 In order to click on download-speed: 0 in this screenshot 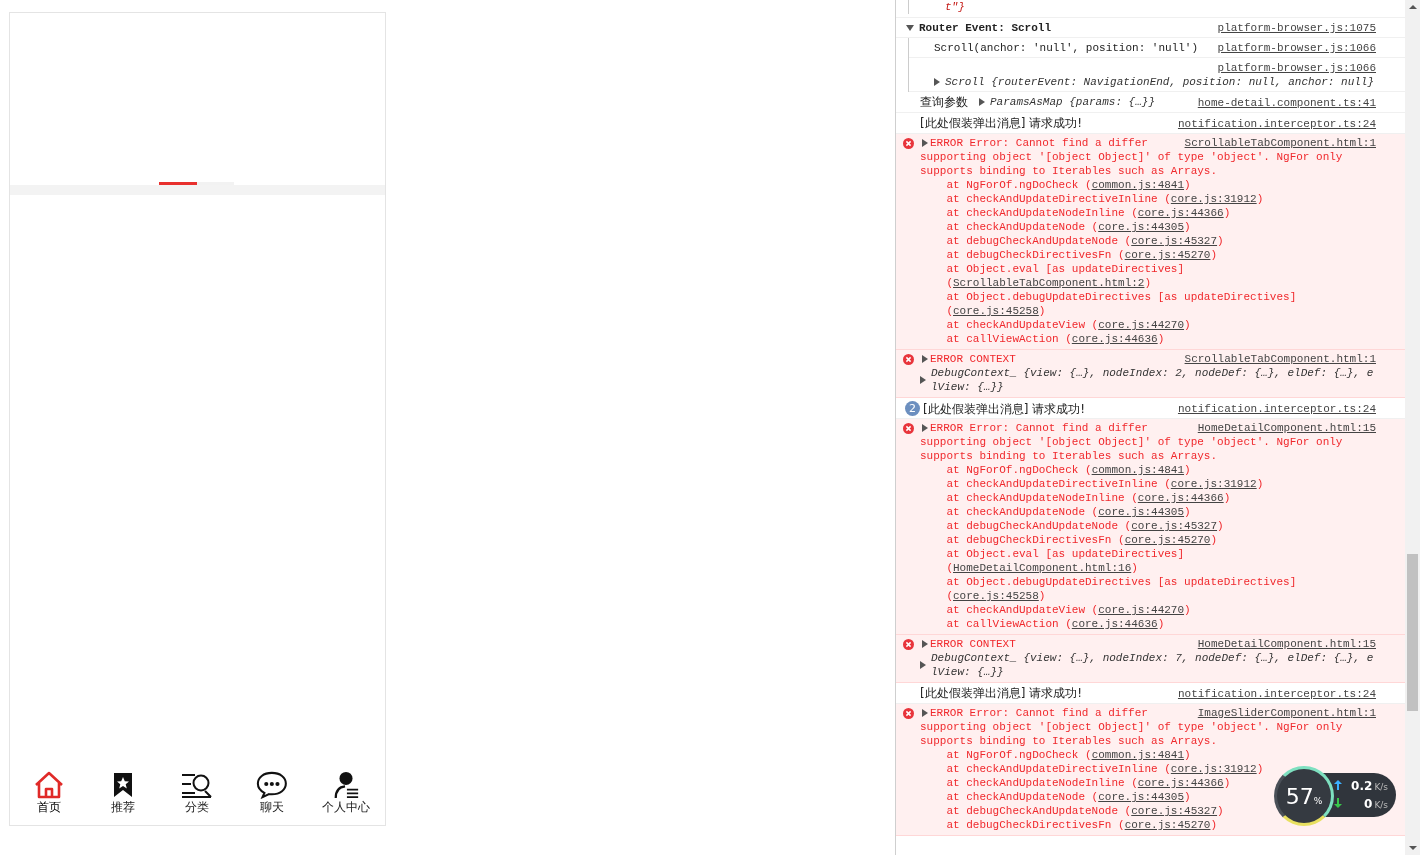, I will do `click(1368, 804)`.